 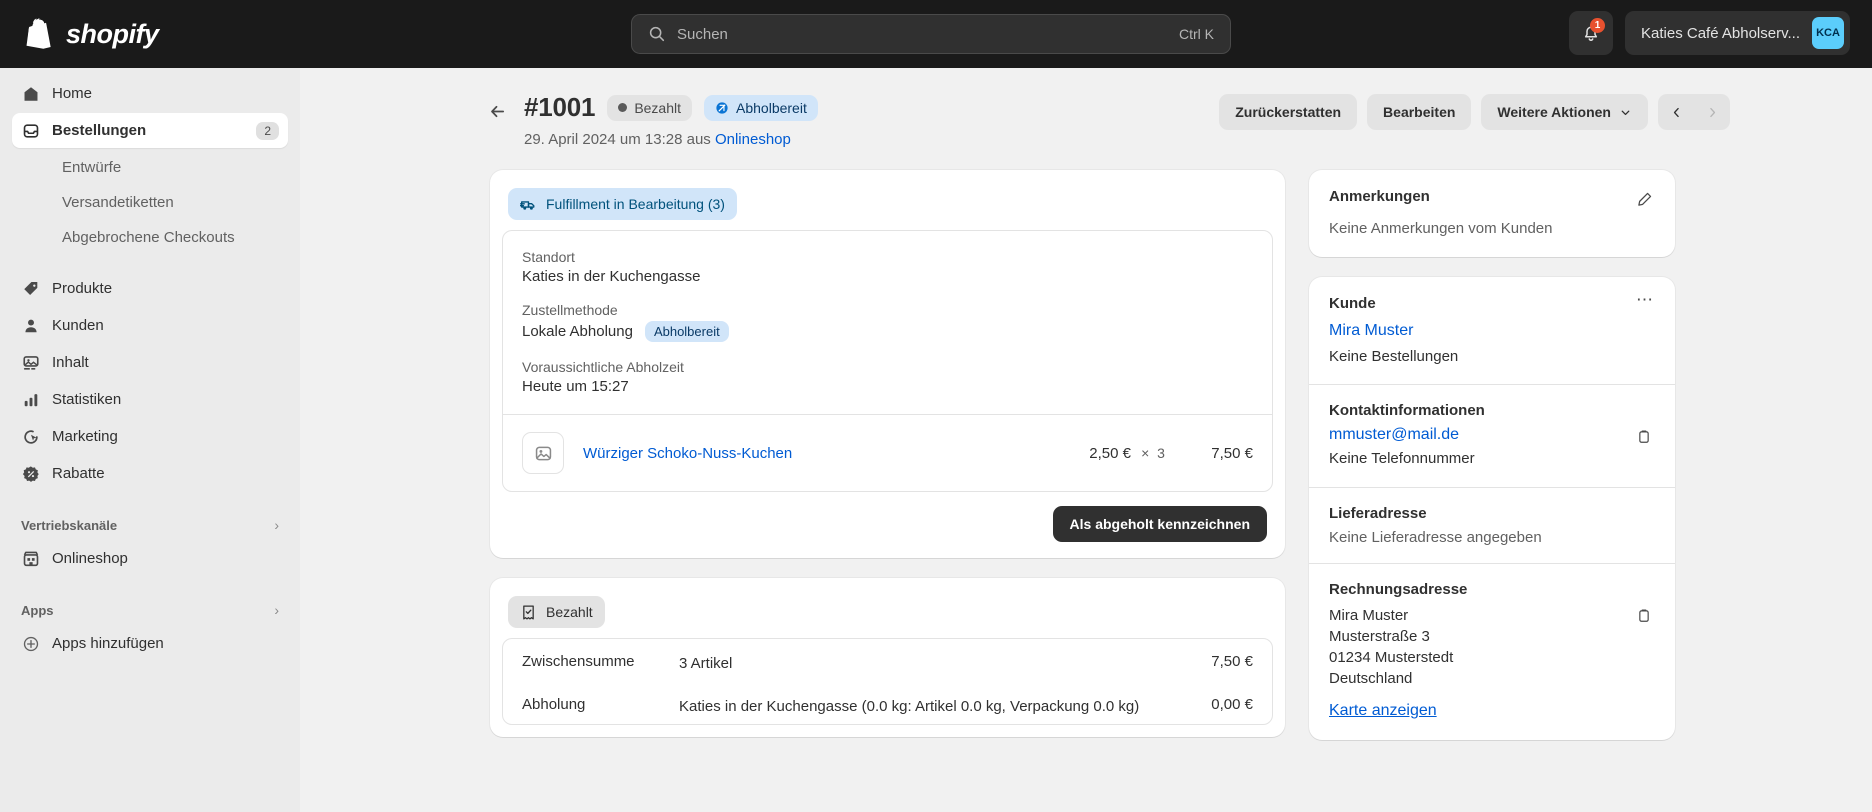 What do you see at coordinates (150, 525) in the screenshot?
I see `sidebar-section-vertriebskanaele: Vertriebskanäle ›` at bounding box center [150, 525].